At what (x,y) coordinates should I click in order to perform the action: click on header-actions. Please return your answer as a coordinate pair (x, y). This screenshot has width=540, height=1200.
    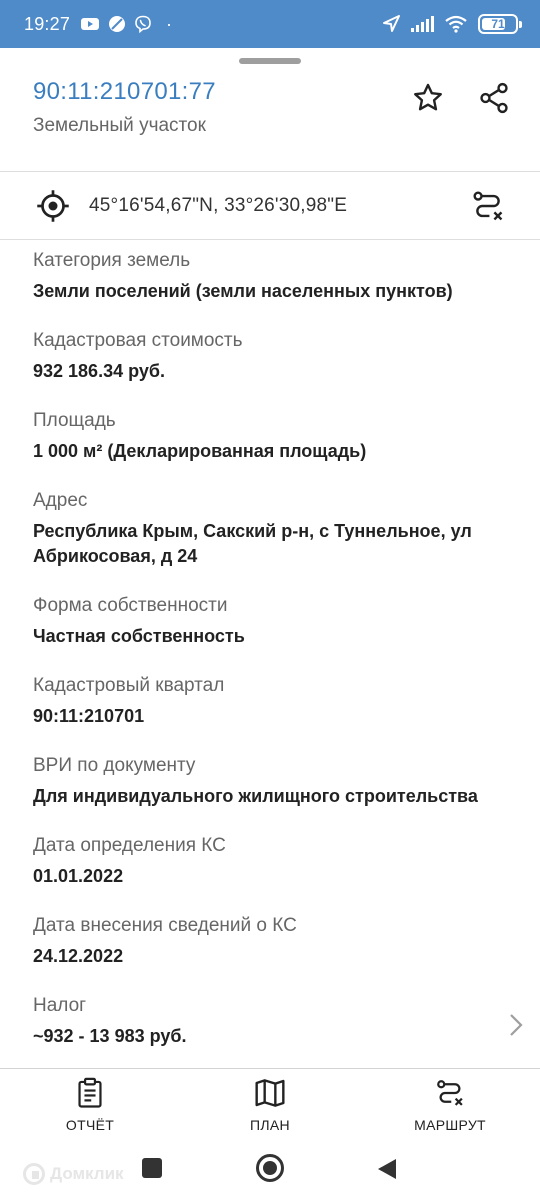
    Looking at the image, I should click on (461, 98).